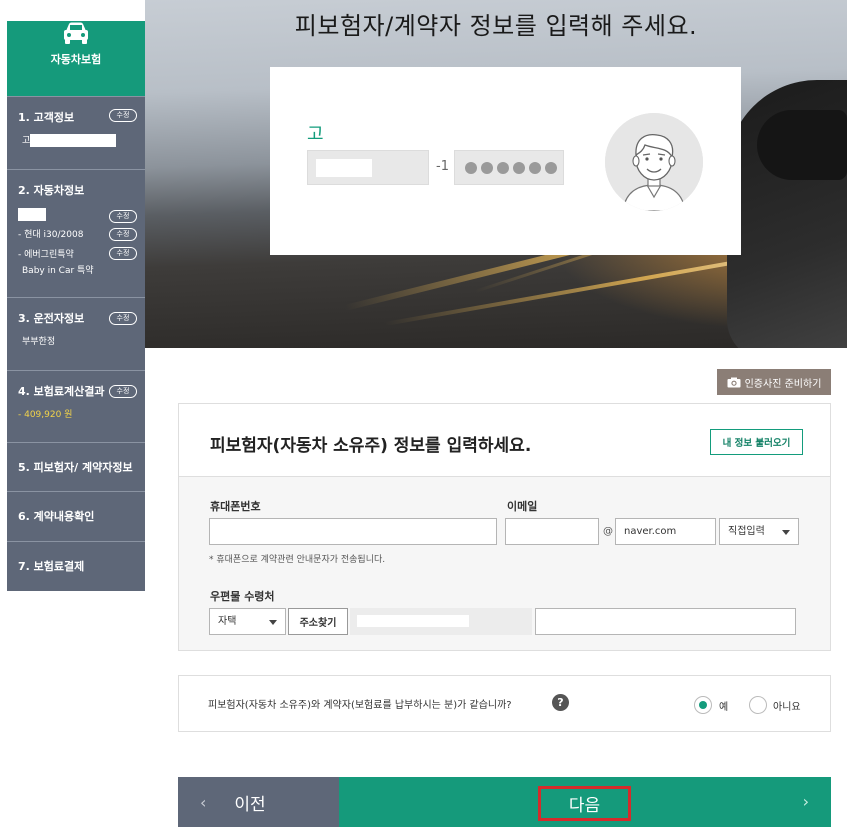 Image resolution: width=847 pixels, height=836 pixels. Describe the element at coordinates (703, 705) in the screenshot. I see `radio-yes` at that location.